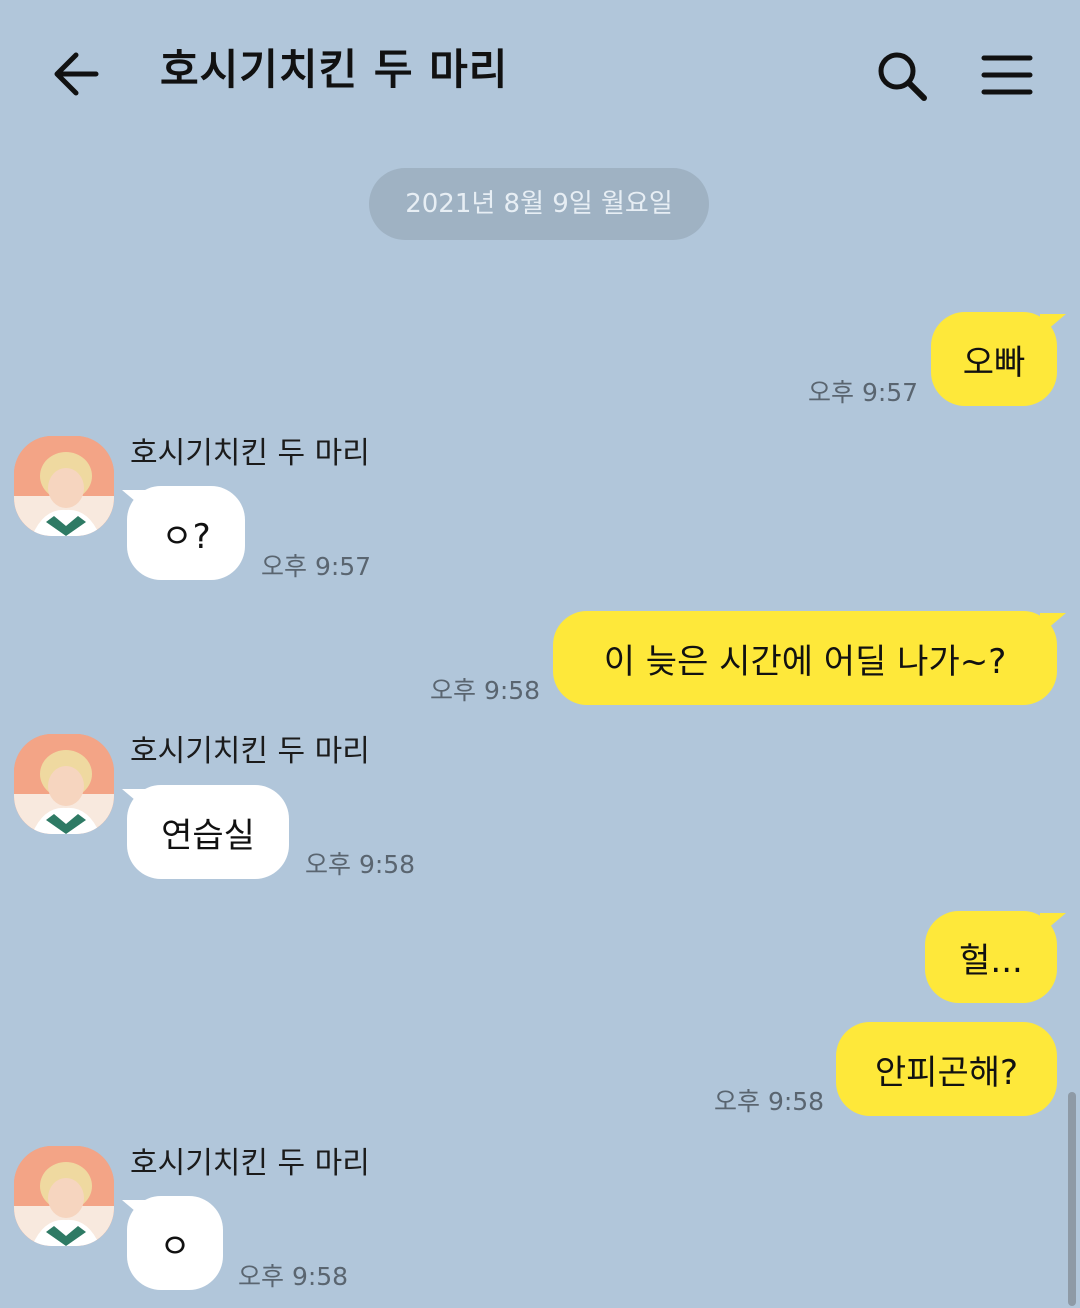 The image size is (1080, 1308). What do you see at coordinates (1072, 1199) in the screenshot?
I see `scrollbar` at bounding box center [1072, 1199].